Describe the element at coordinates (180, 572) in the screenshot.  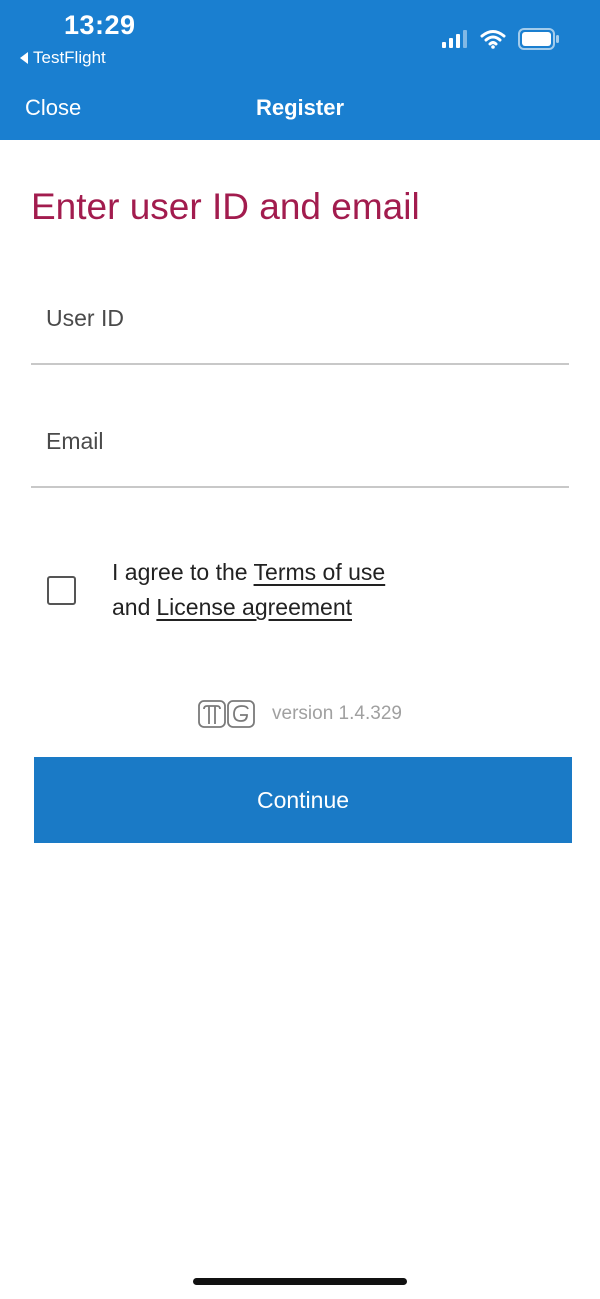
I see `agree-prefix: I agree to the` at that location.